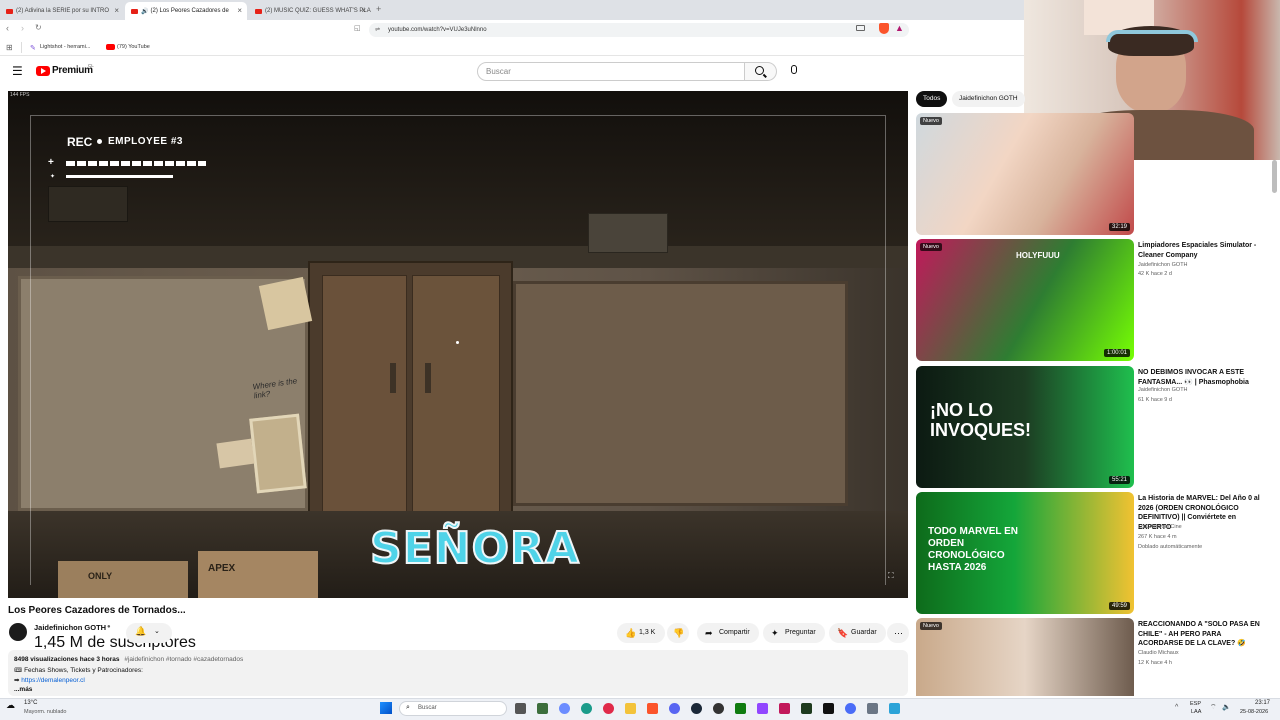 The width and height of the screenshot is (1280, 720). I want to click on tab-title: (2) MUSIC QUIZ: GUESS WHAT'S PLA, so click(318, 11).